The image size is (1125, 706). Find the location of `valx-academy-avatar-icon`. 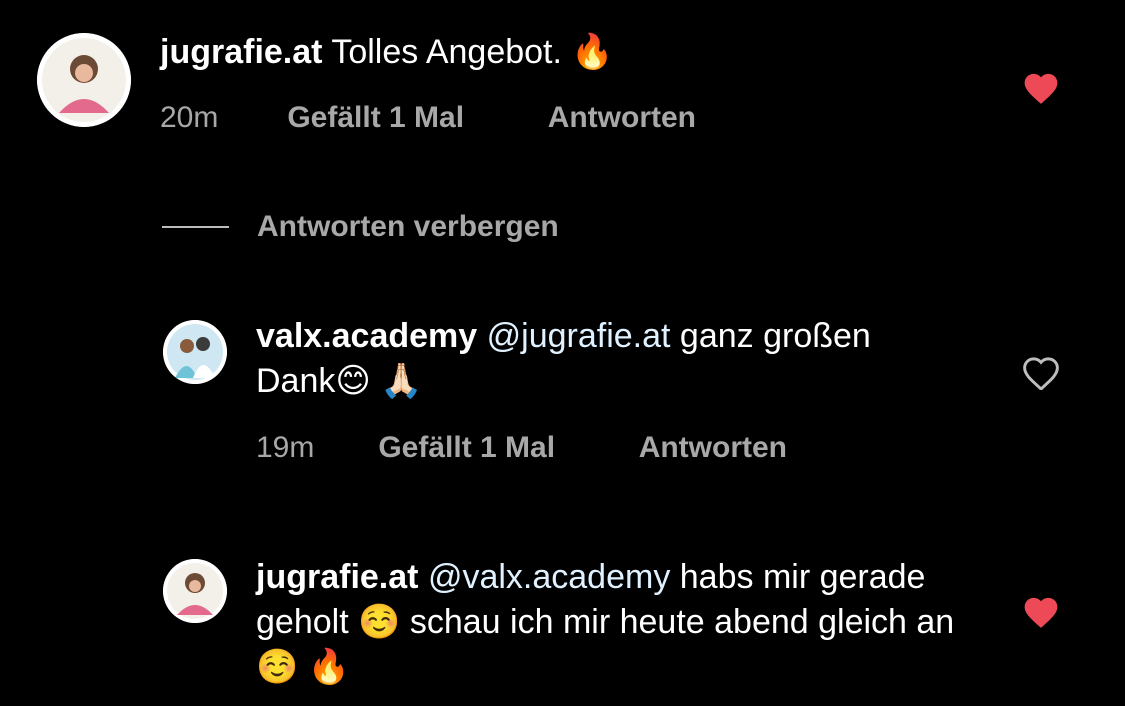

valx-academy-avatar-icon is located at coordinates (195, 352).